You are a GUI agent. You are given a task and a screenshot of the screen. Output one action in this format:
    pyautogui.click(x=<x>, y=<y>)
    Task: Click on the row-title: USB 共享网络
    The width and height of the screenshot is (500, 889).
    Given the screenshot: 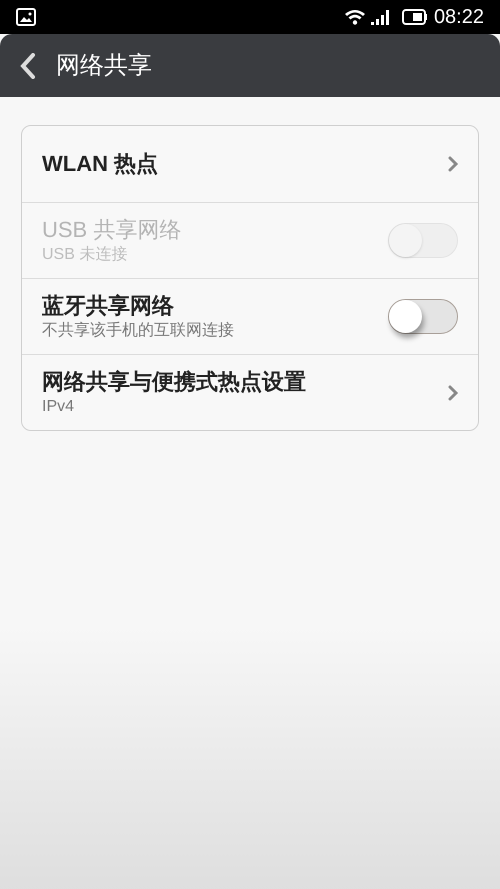 What is the action you would take?
    pyautogui.click(x=112, y=230)
    